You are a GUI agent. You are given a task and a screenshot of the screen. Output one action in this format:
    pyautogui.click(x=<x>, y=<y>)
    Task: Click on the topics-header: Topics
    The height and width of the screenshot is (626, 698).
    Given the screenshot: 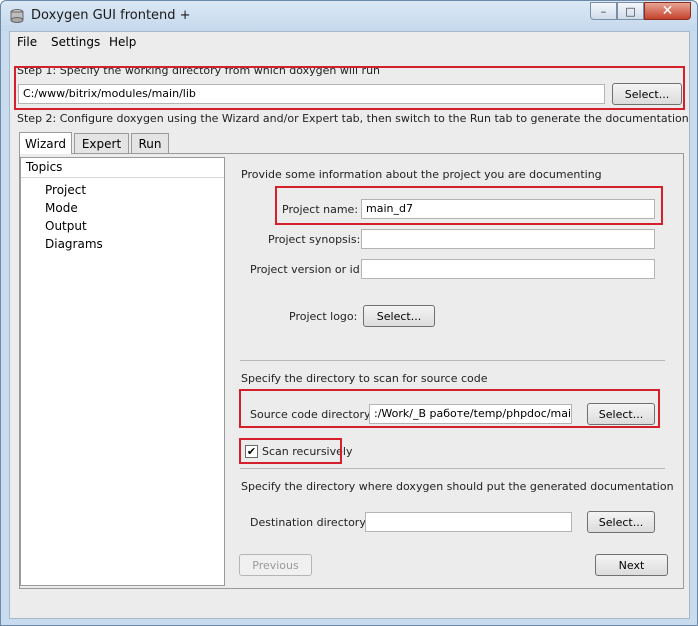 What is the action you would take?
    pyautogui.click(x=122, y=168)
    